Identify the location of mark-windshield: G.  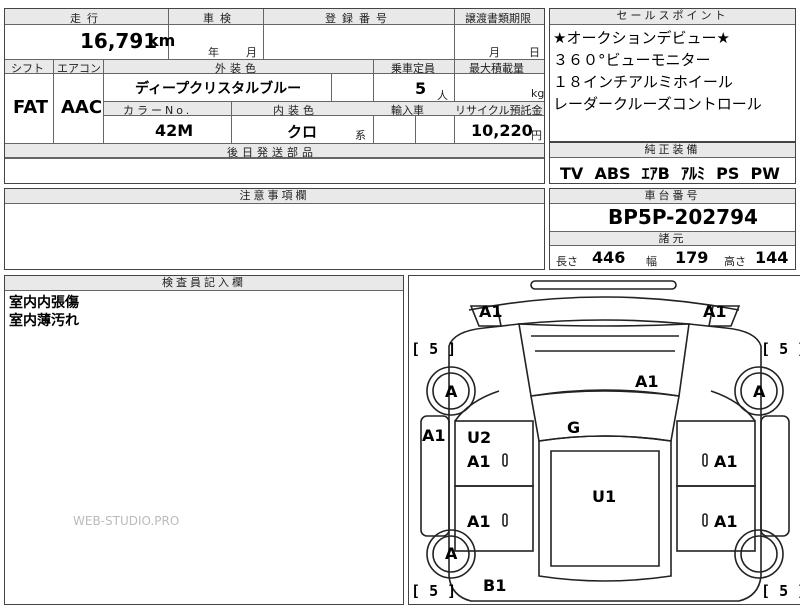
(574, 427).